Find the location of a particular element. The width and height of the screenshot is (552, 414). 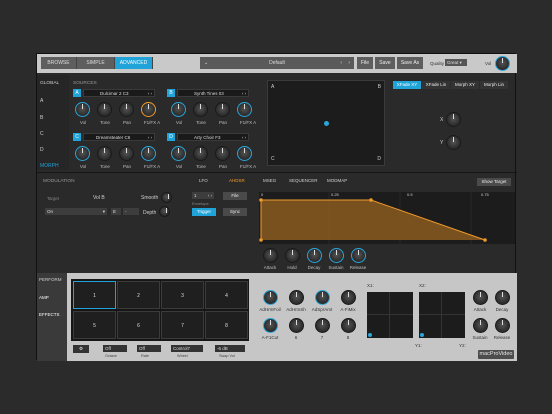

tab-lfo: LFO is located at coordinates (203, 180).